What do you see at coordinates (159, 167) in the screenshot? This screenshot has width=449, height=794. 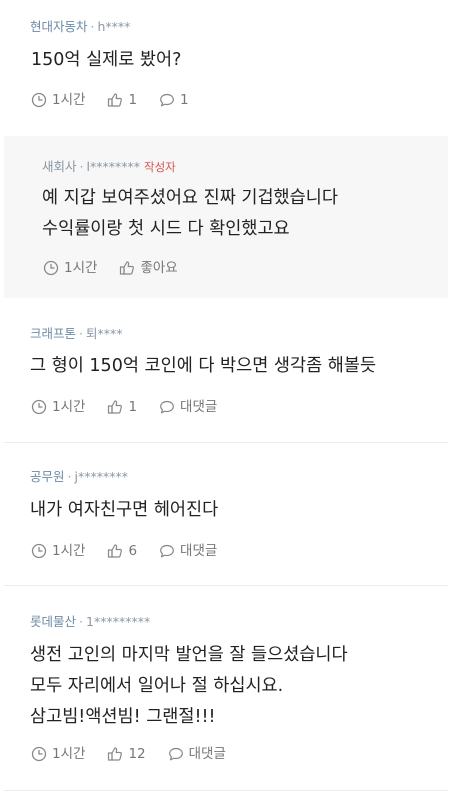 I see `author-badge: 작성자` at bounding box center [159, 167].